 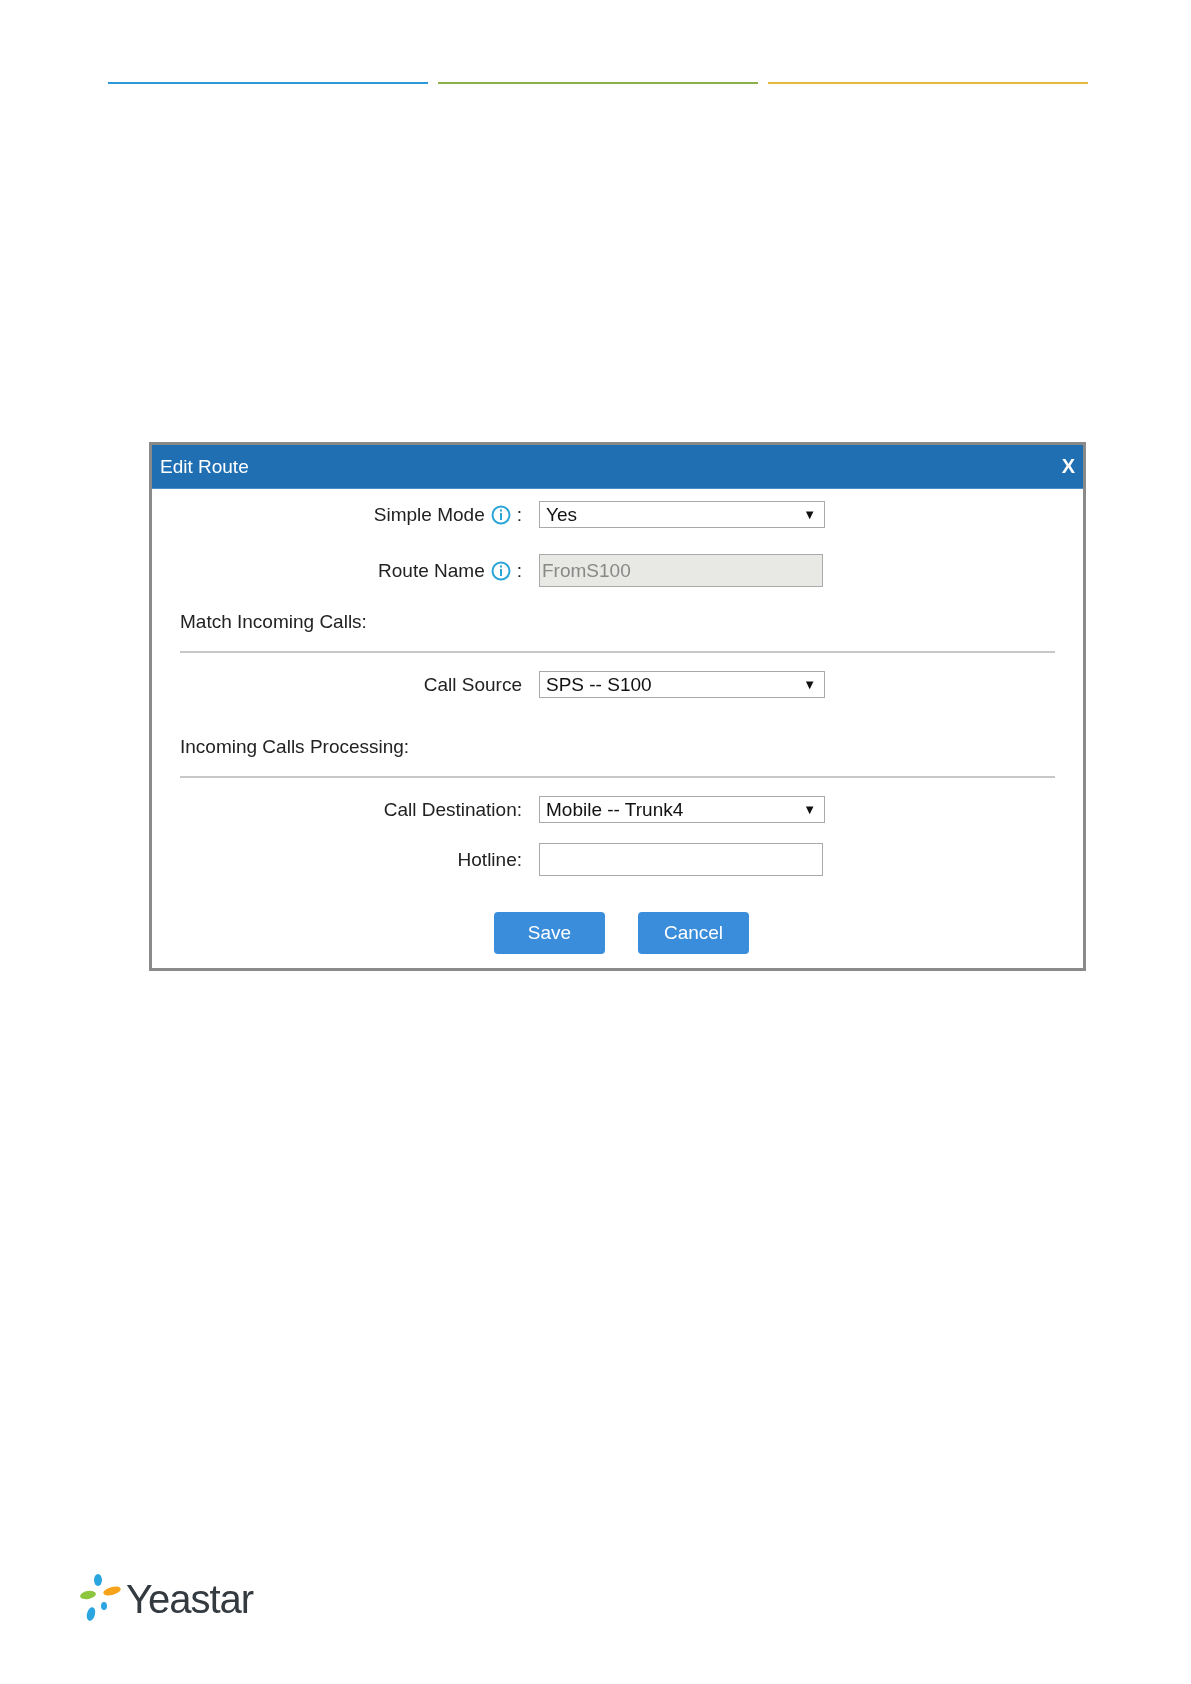 What do you see at coordinates (681, 859) in the screenshot?
I see `text-field` at bounding box center [681, 859].